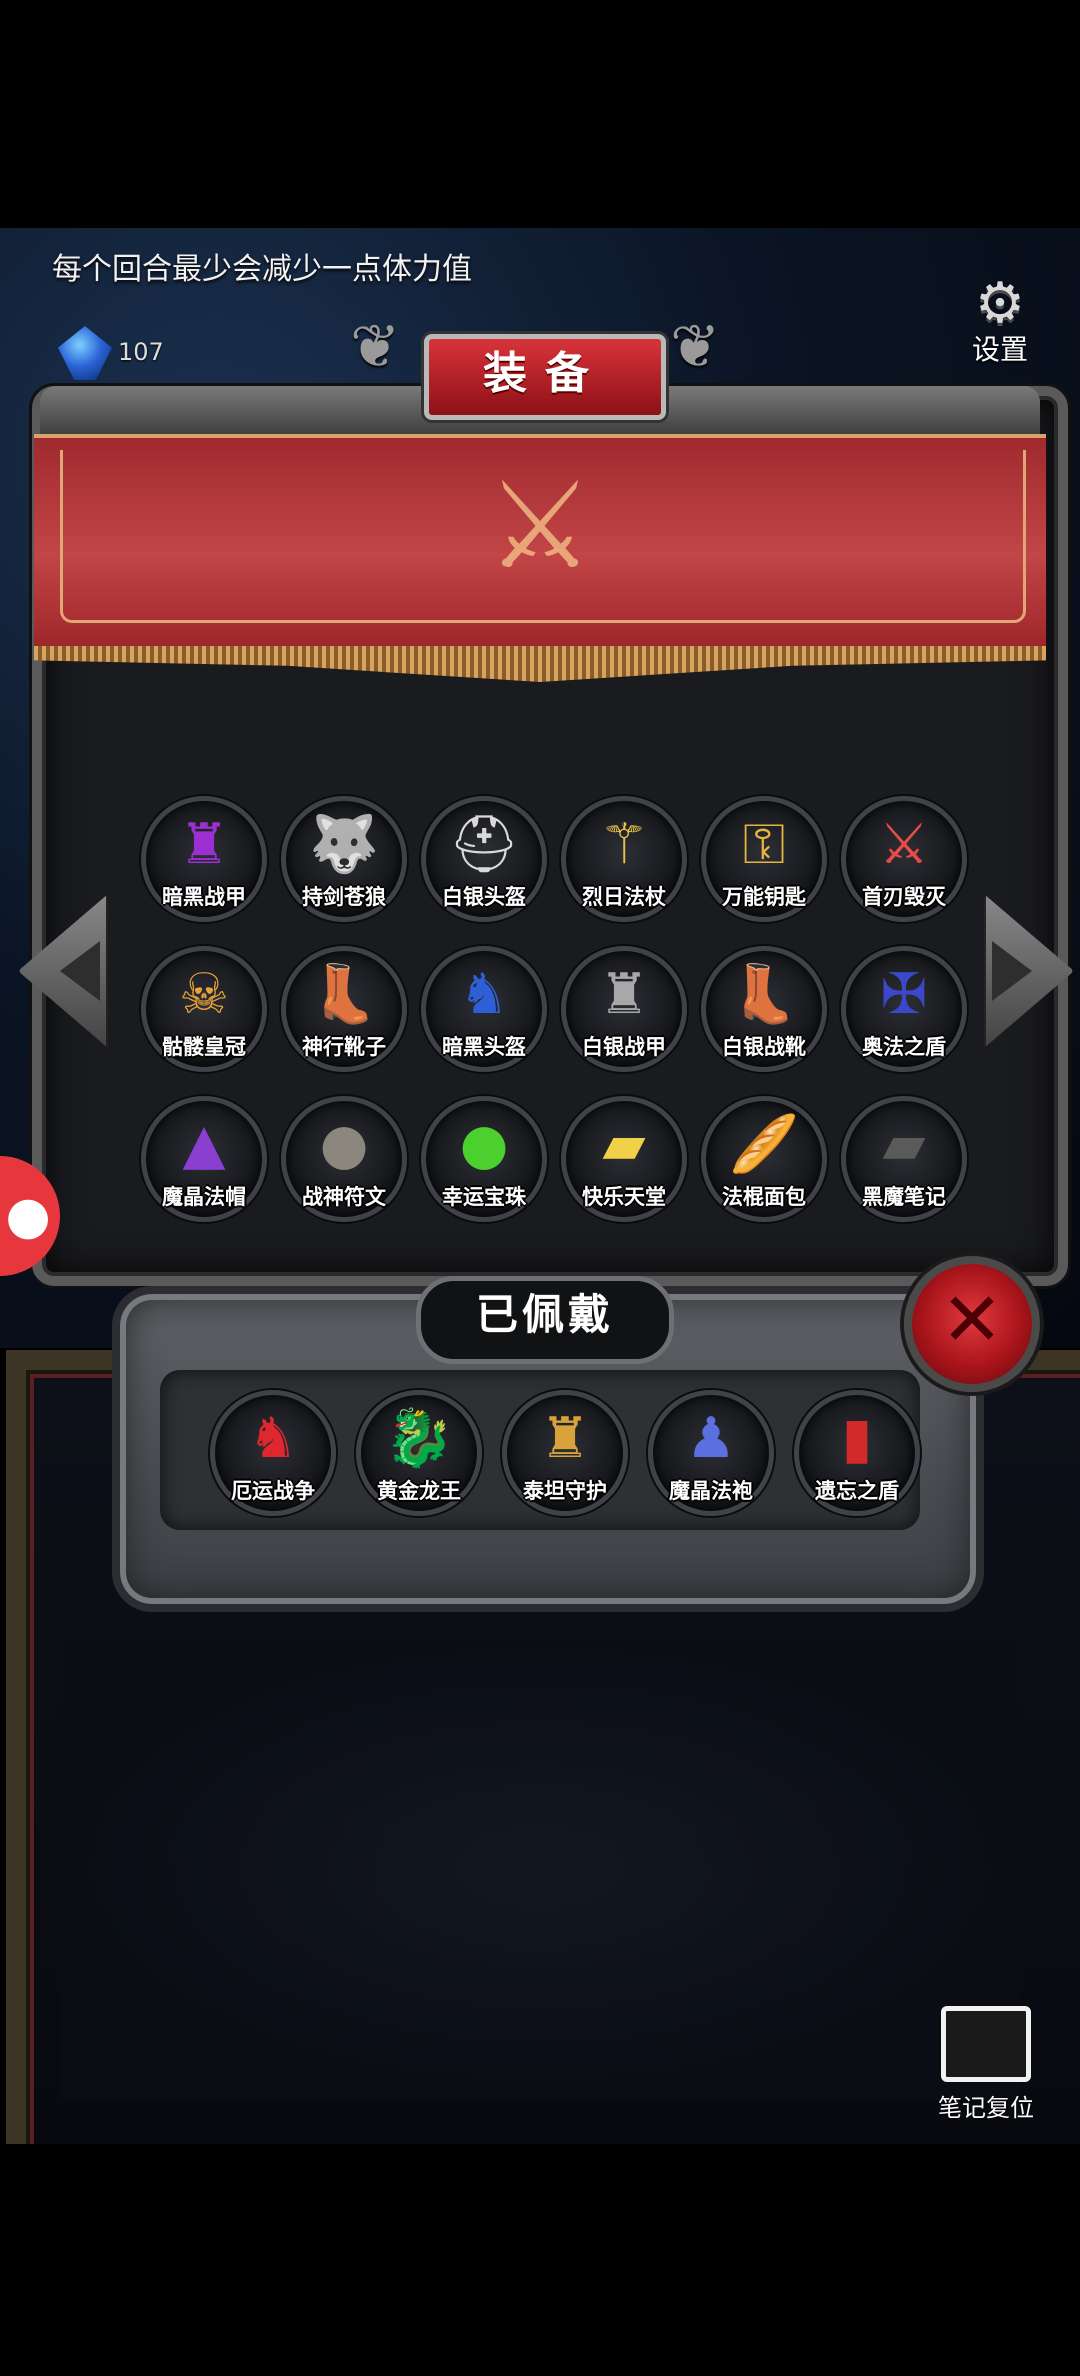 The height and width of the screenshot is (2376, 1080). I want to click on item-label: 白银头盔, so click(484, 897).